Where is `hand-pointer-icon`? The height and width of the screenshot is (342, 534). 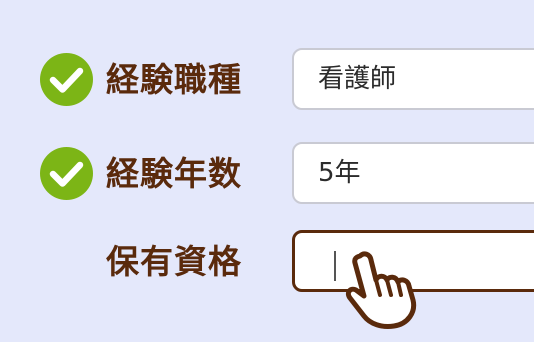 hand-pointer-icon is located at coordinates (381, 290).